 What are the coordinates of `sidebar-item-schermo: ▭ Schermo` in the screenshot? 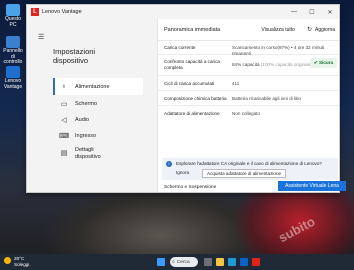 It's located at (98, 103).